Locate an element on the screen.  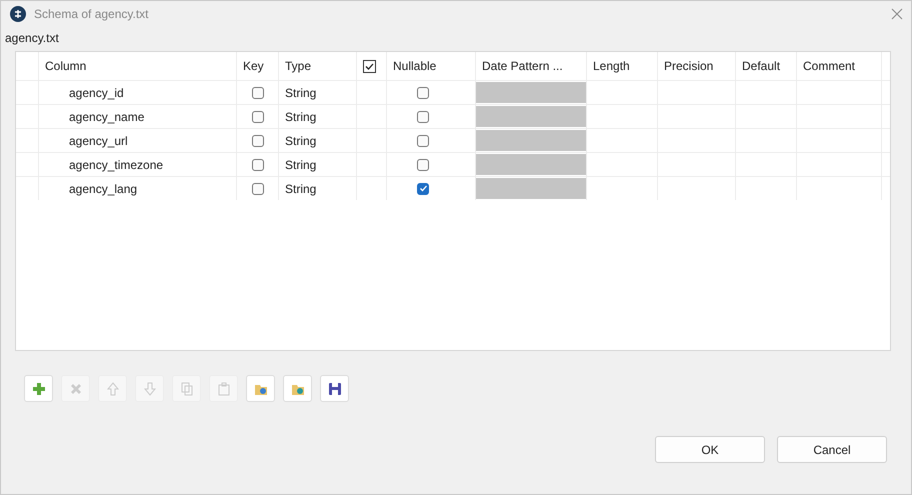
copy-icon is located at coordinates (187, 389).